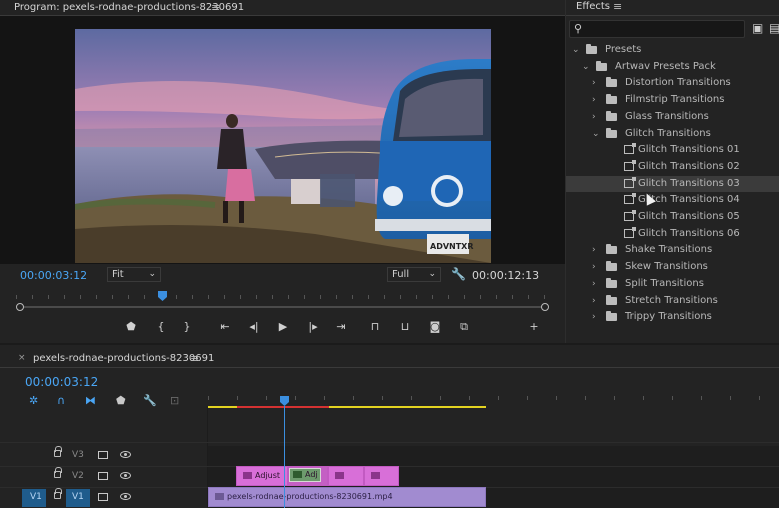  What do you see at coordinates (672, 100) in the screenshot?
I see `effects-tree-item: › Filmstrip Transitions` at bounding box center [672, 100].